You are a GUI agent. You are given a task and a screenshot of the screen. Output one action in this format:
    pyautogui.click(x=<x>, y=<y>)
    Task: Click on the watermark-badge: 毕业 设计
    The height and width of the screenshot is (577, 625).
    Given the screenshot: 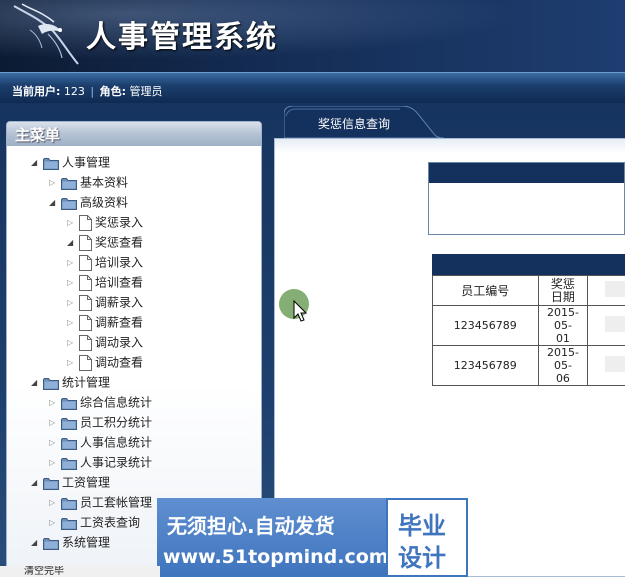 What is the action you would take?
    pyautogui.click(x=427, y=537)
    